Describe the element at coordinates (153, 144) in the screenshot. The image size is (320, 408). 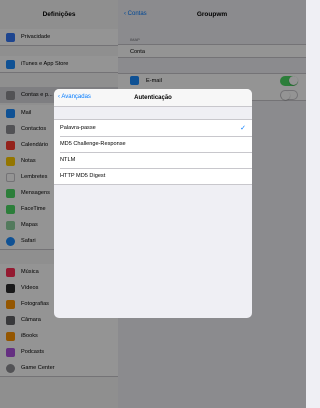
I see `auth-option-md5-challenge: MD5 Challenge-Response` at that location.